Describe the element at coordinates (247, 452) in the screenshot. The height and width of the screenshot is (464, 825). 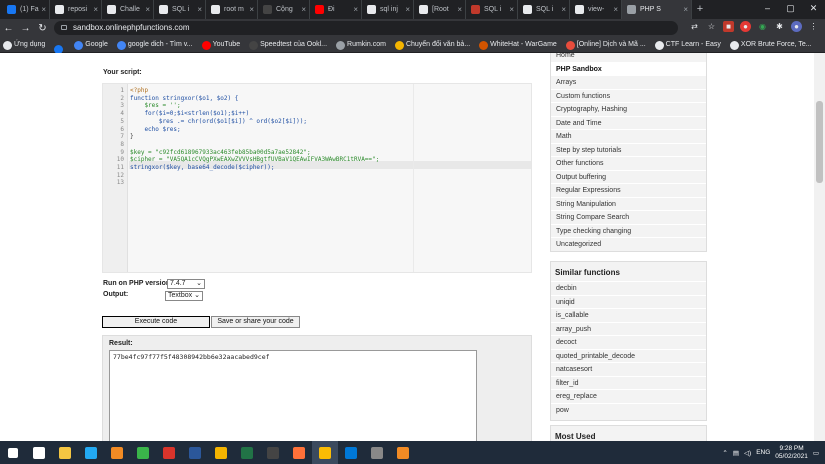
I see `taskbar-app-excel` at that location.